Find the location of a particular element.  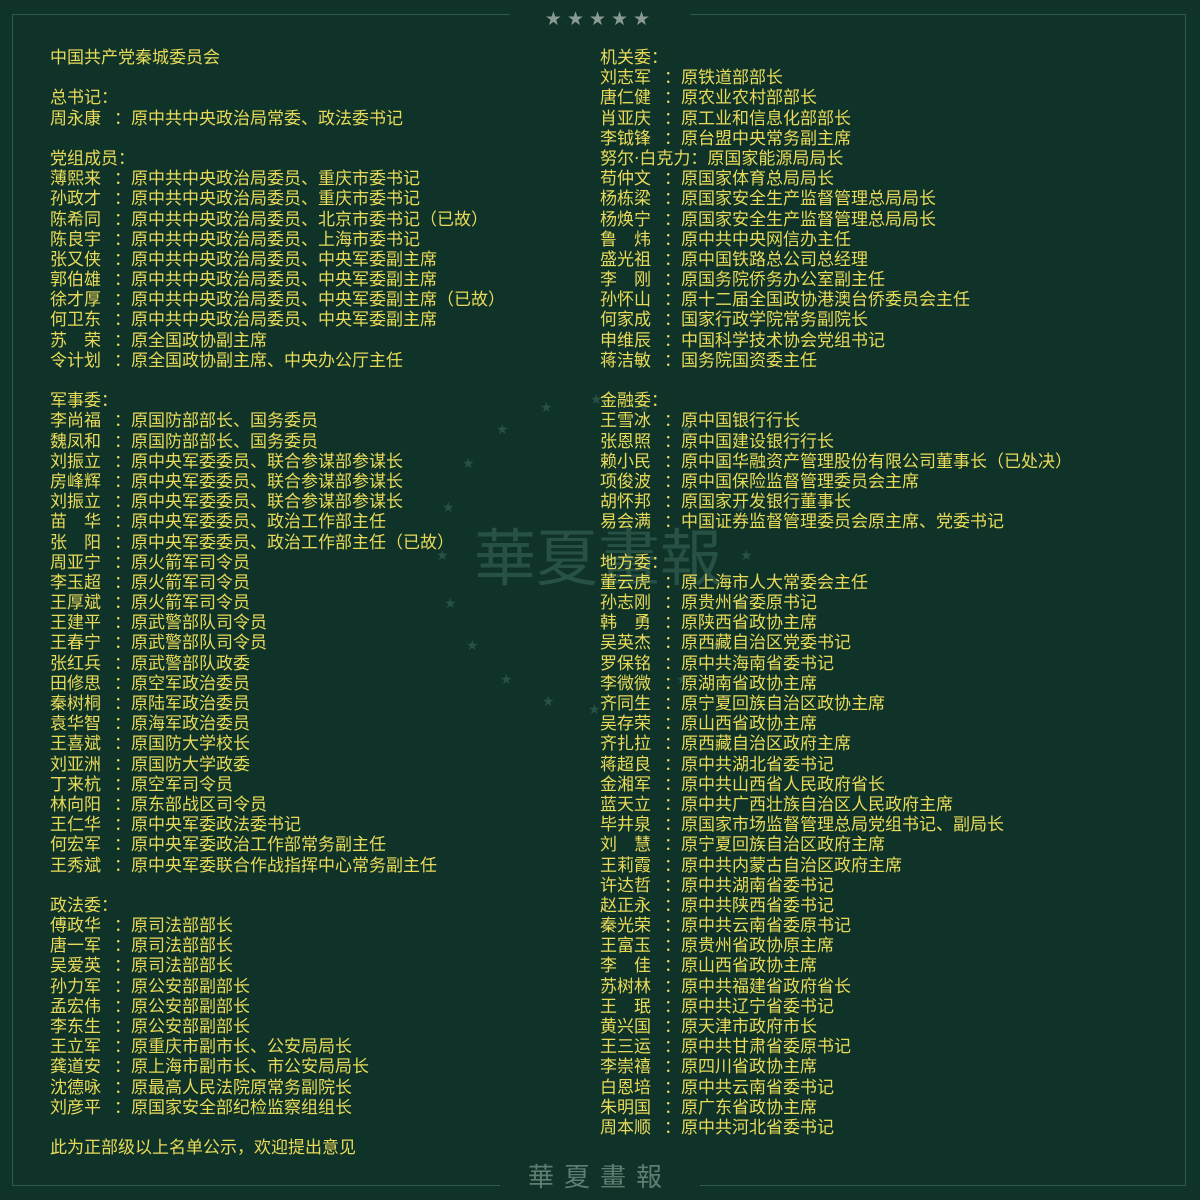

person-title: 原公安部副部长 is located at coordinates (190, 1027).